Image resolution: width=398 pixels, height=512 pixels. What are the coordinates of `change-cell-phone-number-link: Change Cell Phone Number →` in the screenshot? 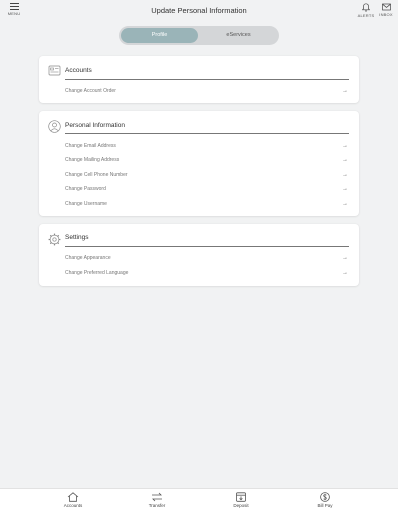 It's located at (207, 175).